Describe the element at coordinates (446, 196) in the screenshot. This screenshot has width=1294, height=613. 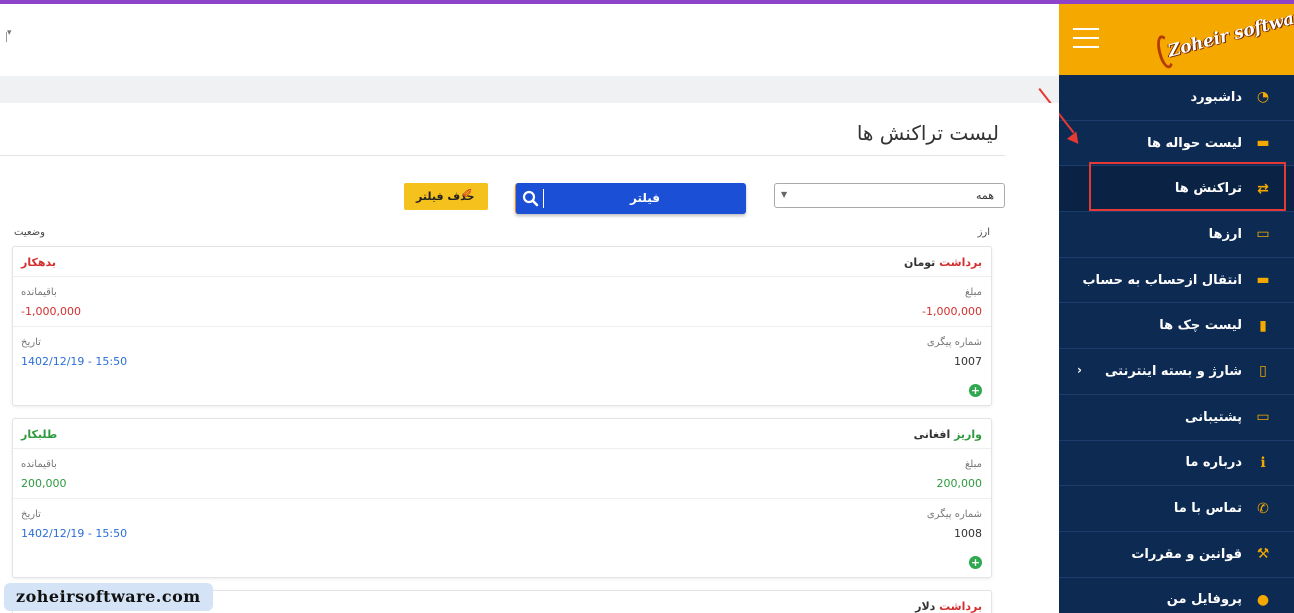
I see `remove-filter-button: حذف فیلتر ✐` at that location.